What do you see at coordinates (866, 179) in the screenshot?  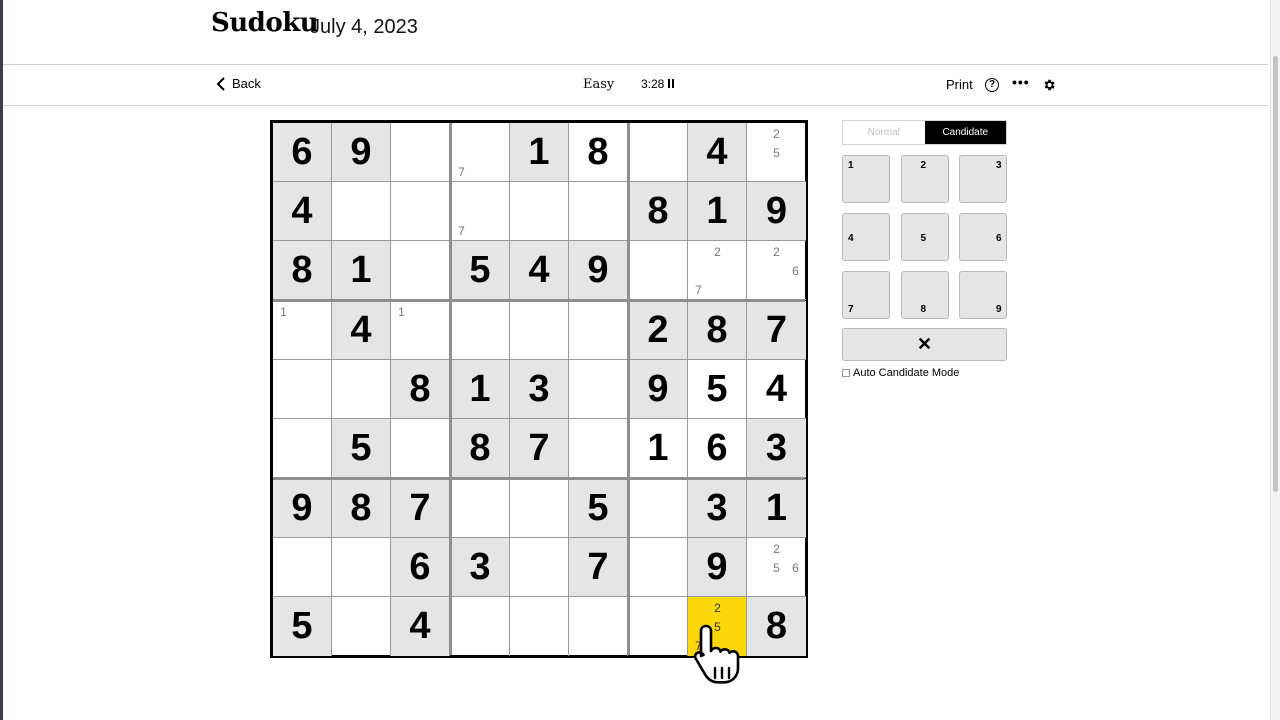 I see `keypad-key-1: 1` at bounding box center [866, 179].